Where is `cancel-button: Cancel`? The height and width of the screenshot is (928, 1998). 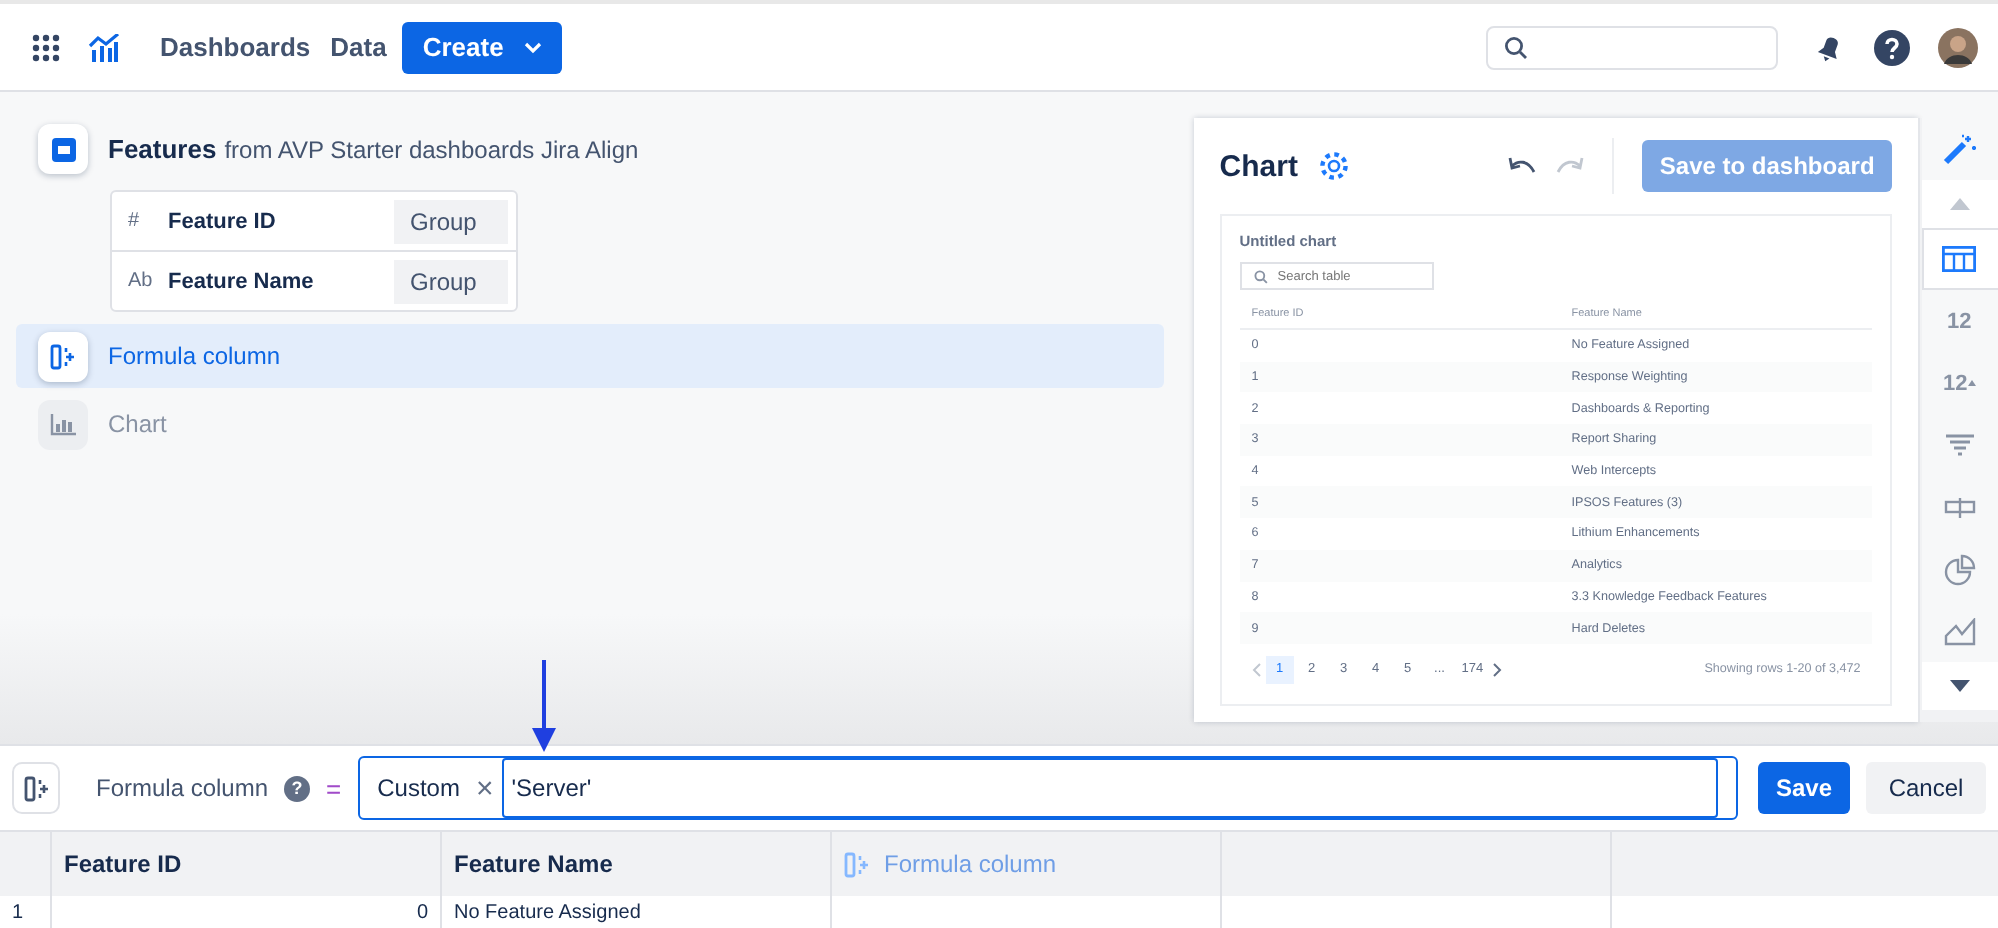 cancel-button: Cancel is located at coordinates (1926, 788).